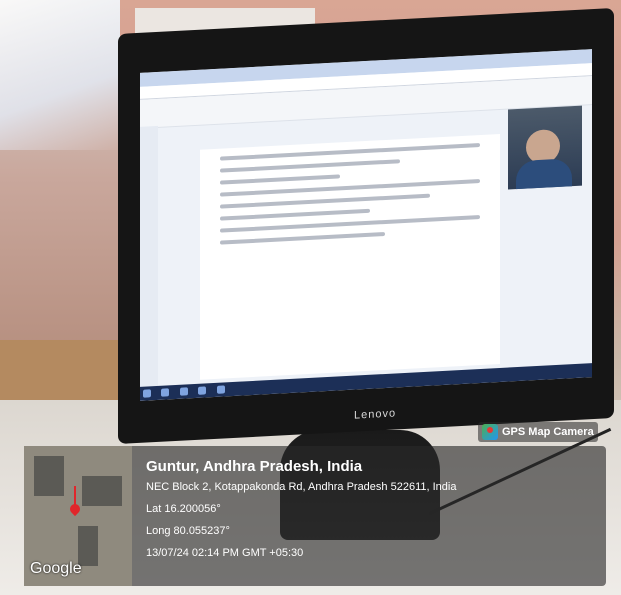  Describe the element at coordinates (254, 466) in the screenshot. I see `location-city: Guntur, Andhra Pradesh, India` at that location.